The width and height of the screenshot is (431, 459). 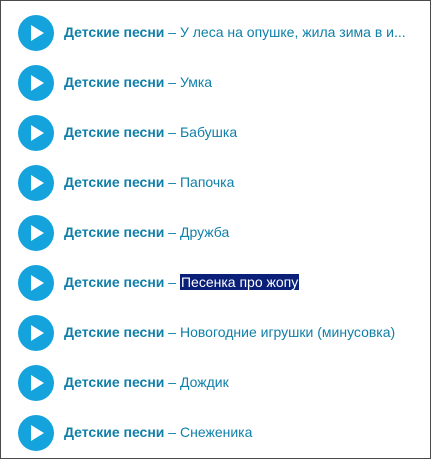 I want to click on track-title: Детские песни – Дружба, so click(x=242, y=232).